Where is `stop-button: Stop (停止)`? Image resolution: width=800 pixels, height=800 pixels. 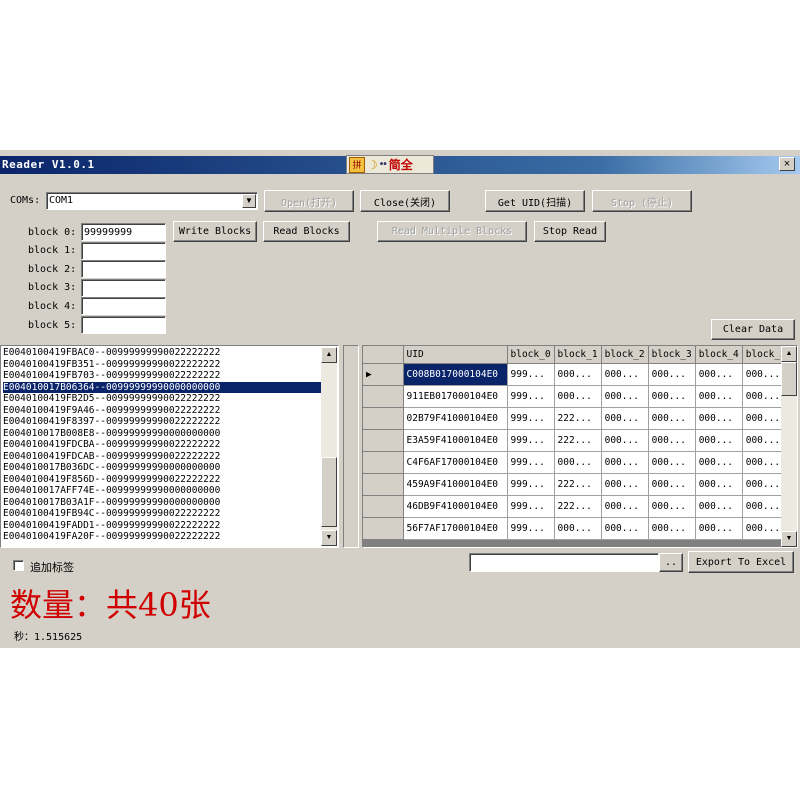 stop-button: Stop (停止) is located at coordinates (642, 201).